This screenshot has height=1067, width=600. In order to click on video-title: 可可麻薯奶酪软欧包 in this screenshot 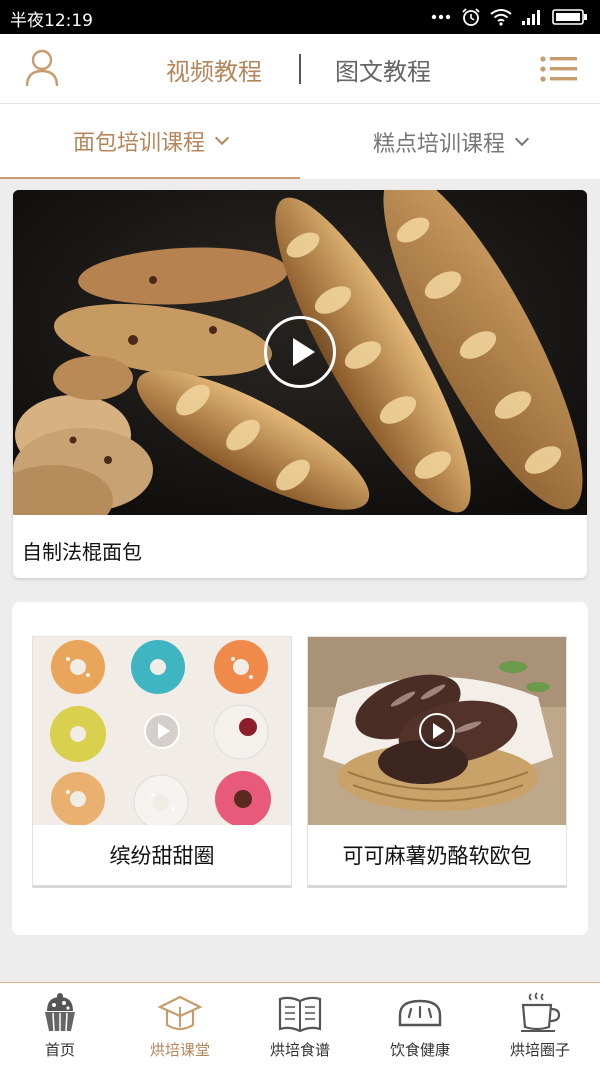, I will do `click(437, 855)`.